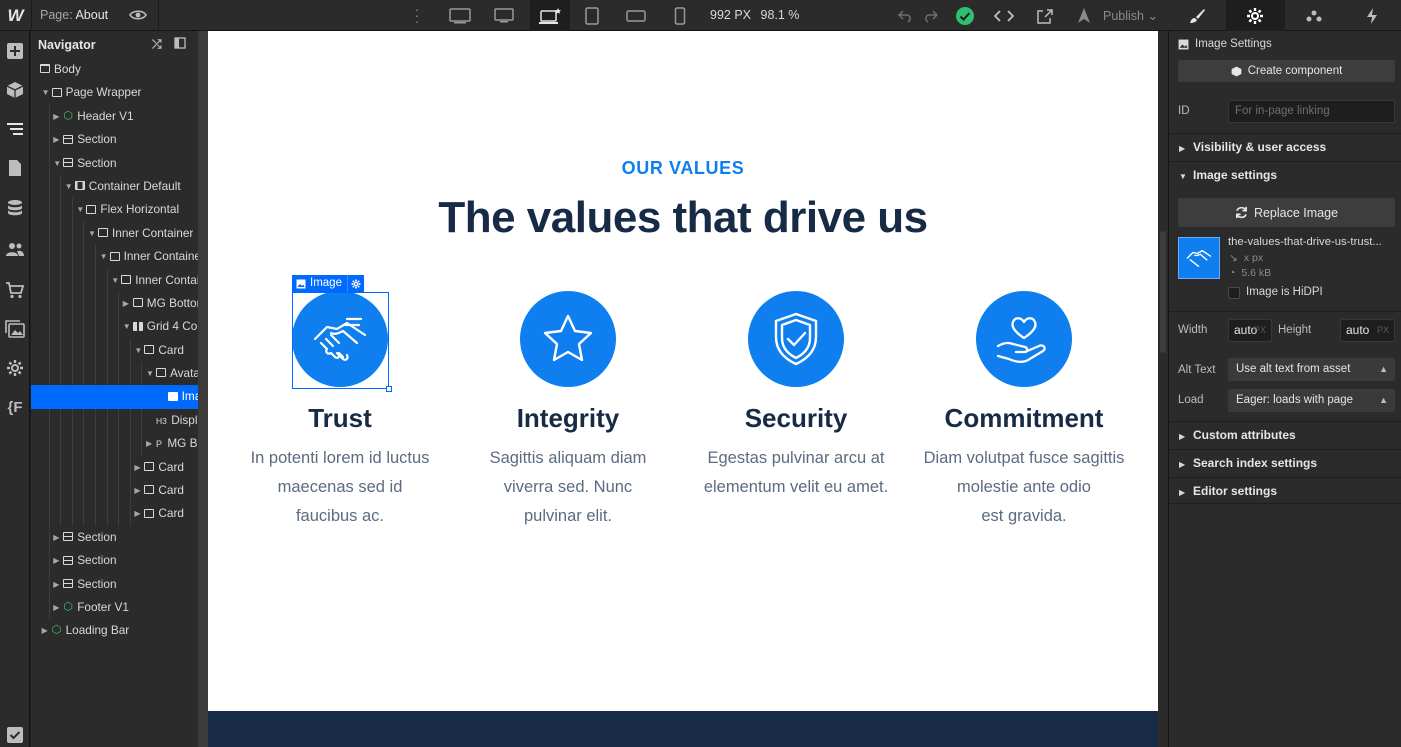 The height and width of the screenshot is (747, 1401). What do you see at coordinates (592, 15) in the screenshot?
I see `breakpoint-tablet-button` at bounding box center [592, 15].